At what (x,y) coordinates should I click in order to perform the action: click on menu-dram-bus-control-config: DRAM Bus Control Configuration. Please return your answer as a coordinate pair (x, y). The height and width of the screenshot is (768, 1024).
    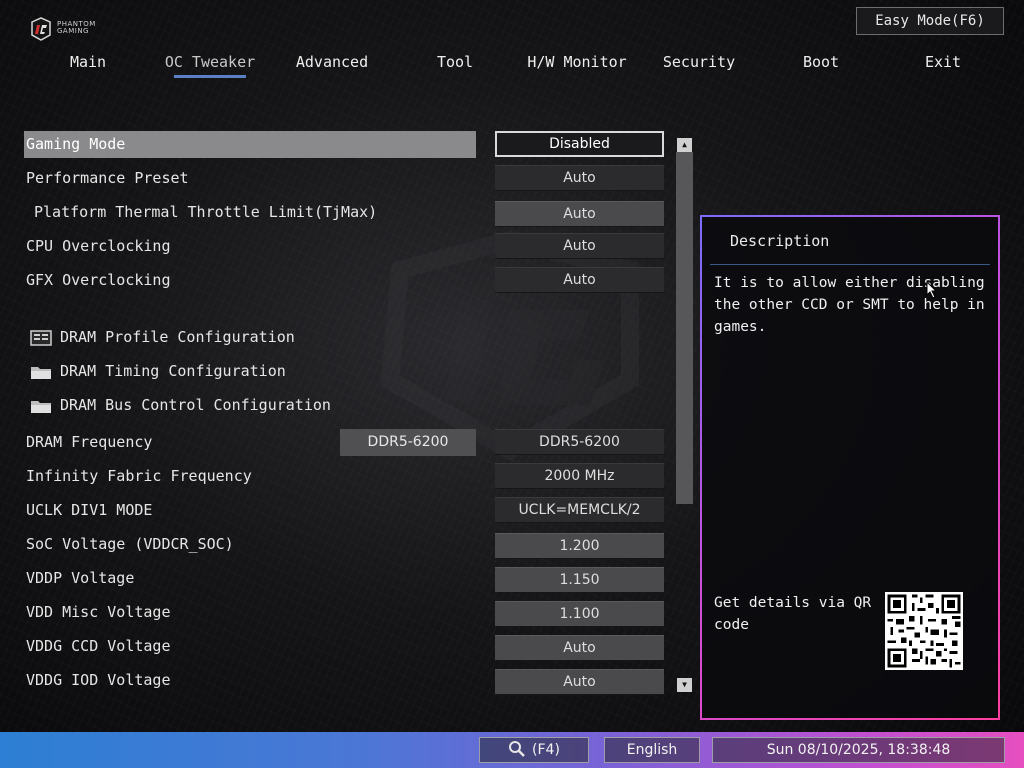
    Looking at the image, I should click on (180, 405).